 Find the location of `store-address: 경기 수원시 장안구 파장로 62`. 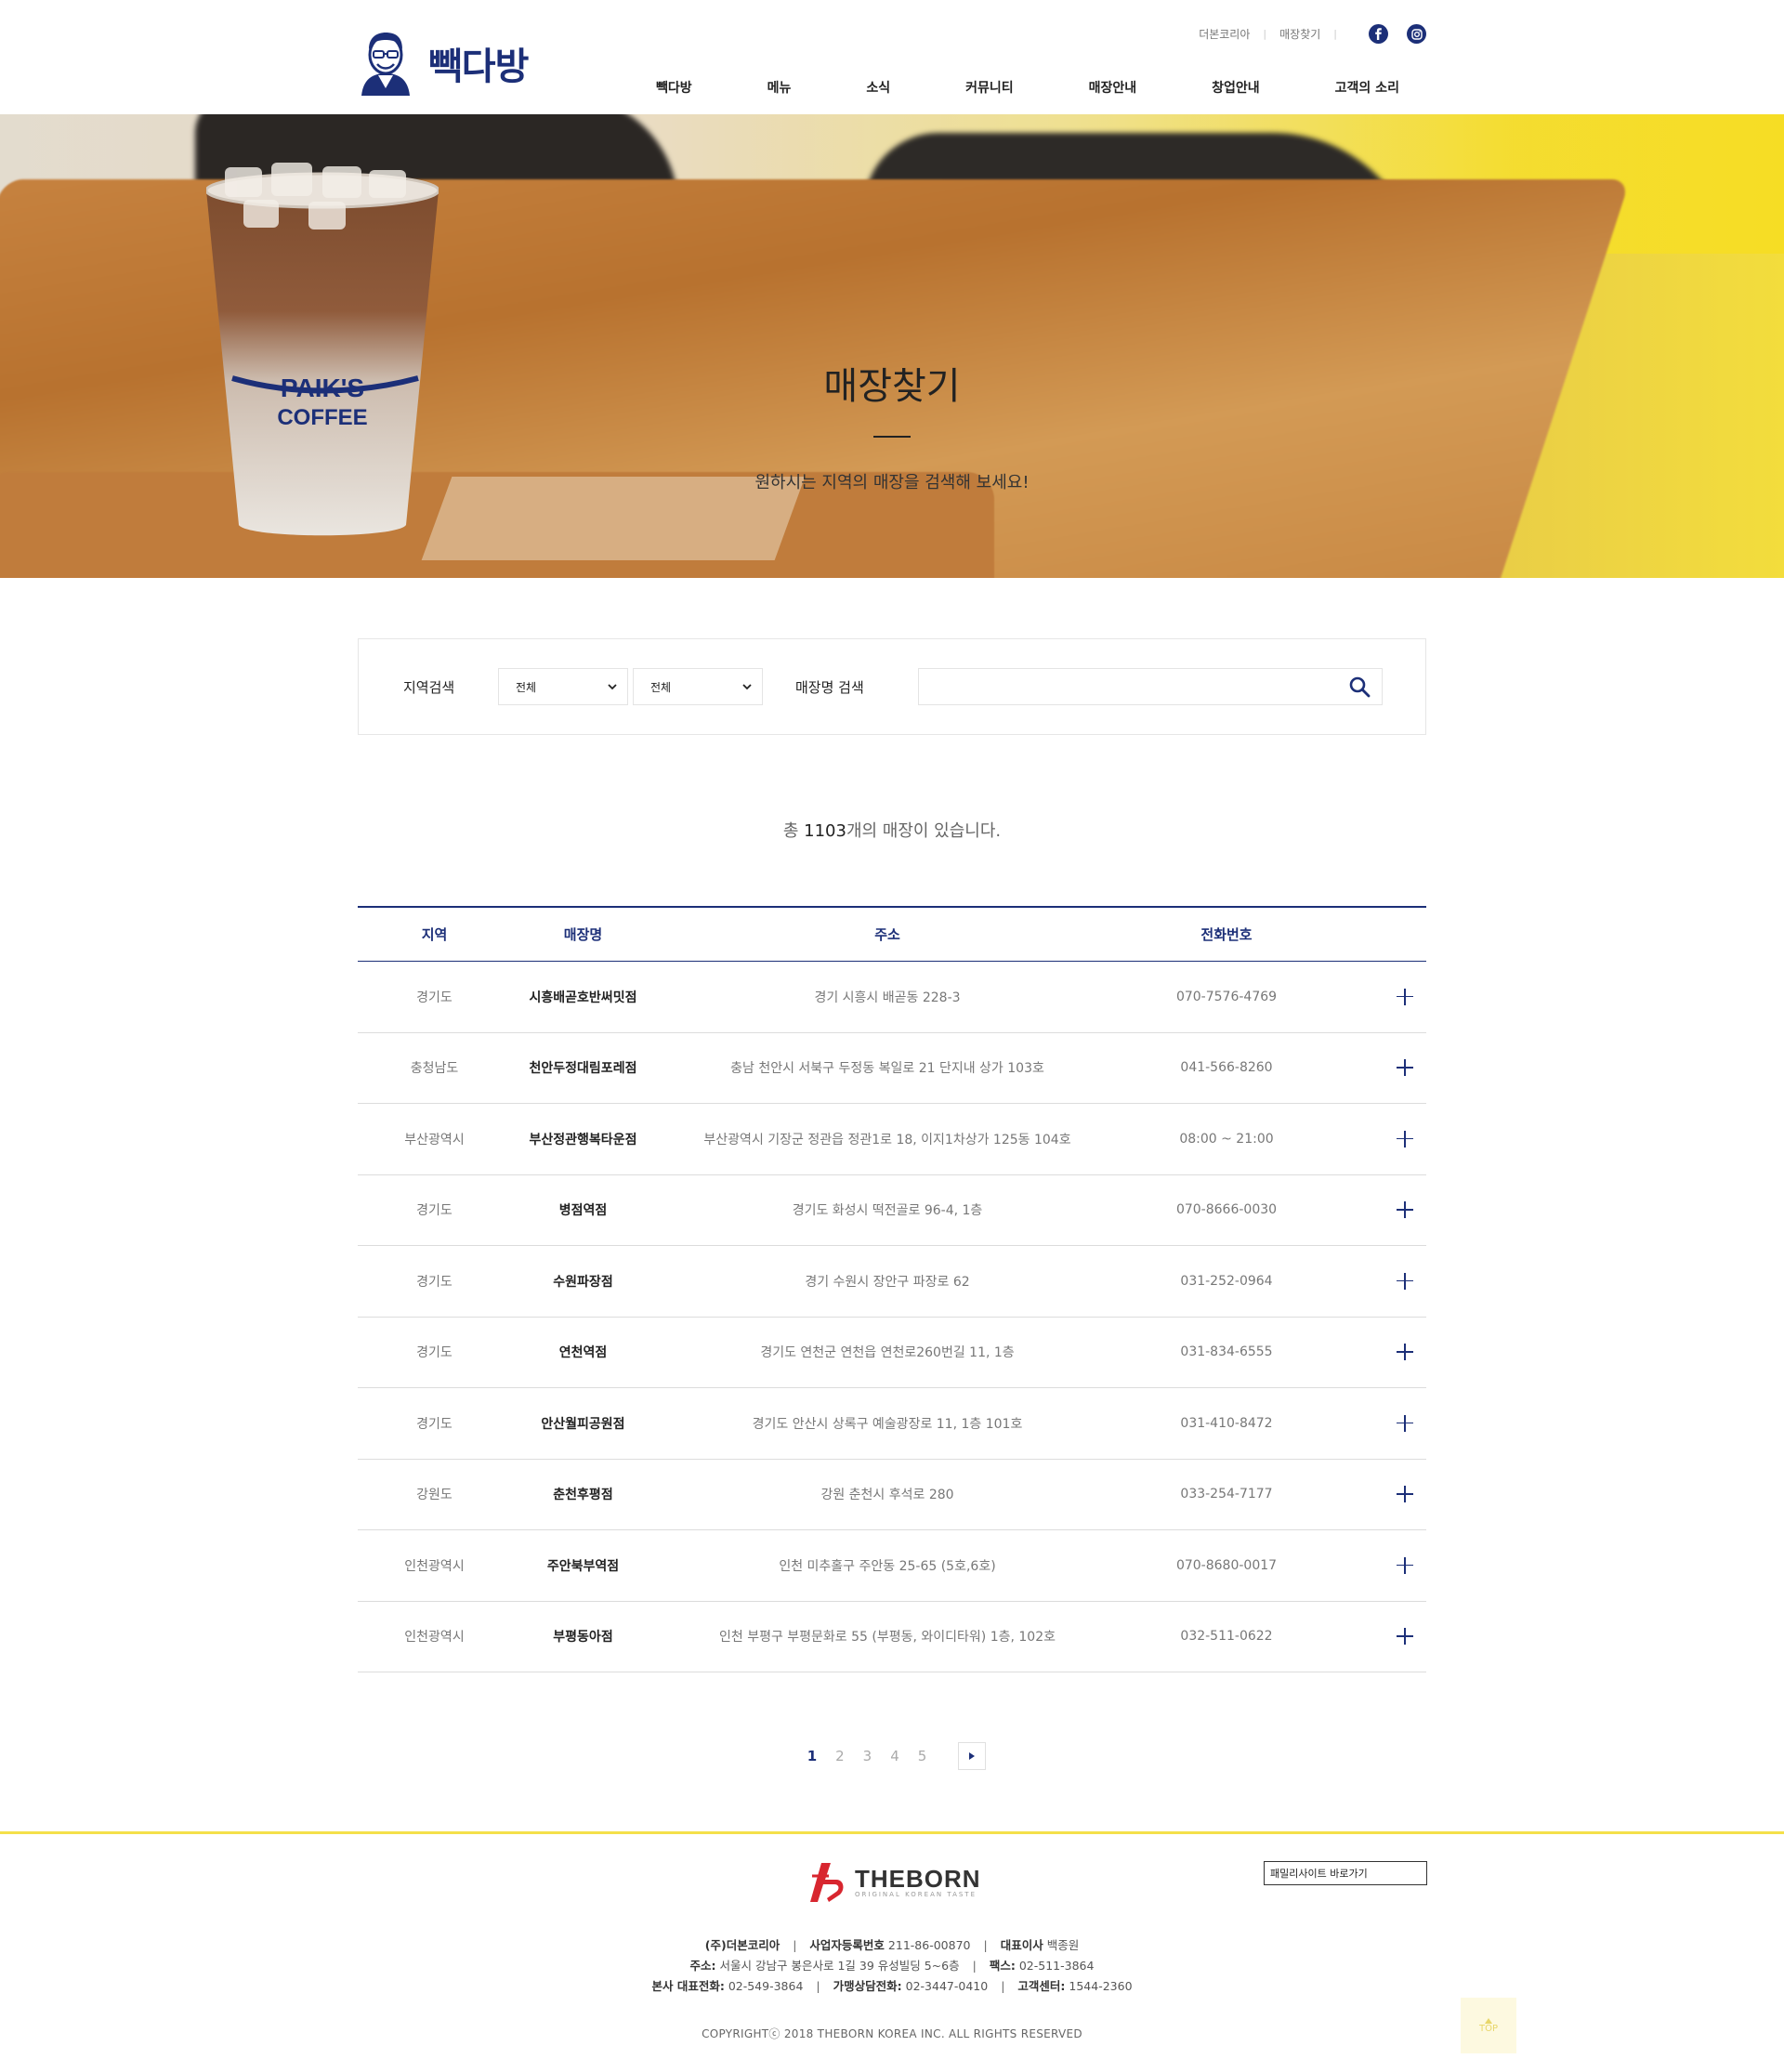

store-address: 경기 수원시 장안구 파장로 62 is located at coordinates (887, 1282).